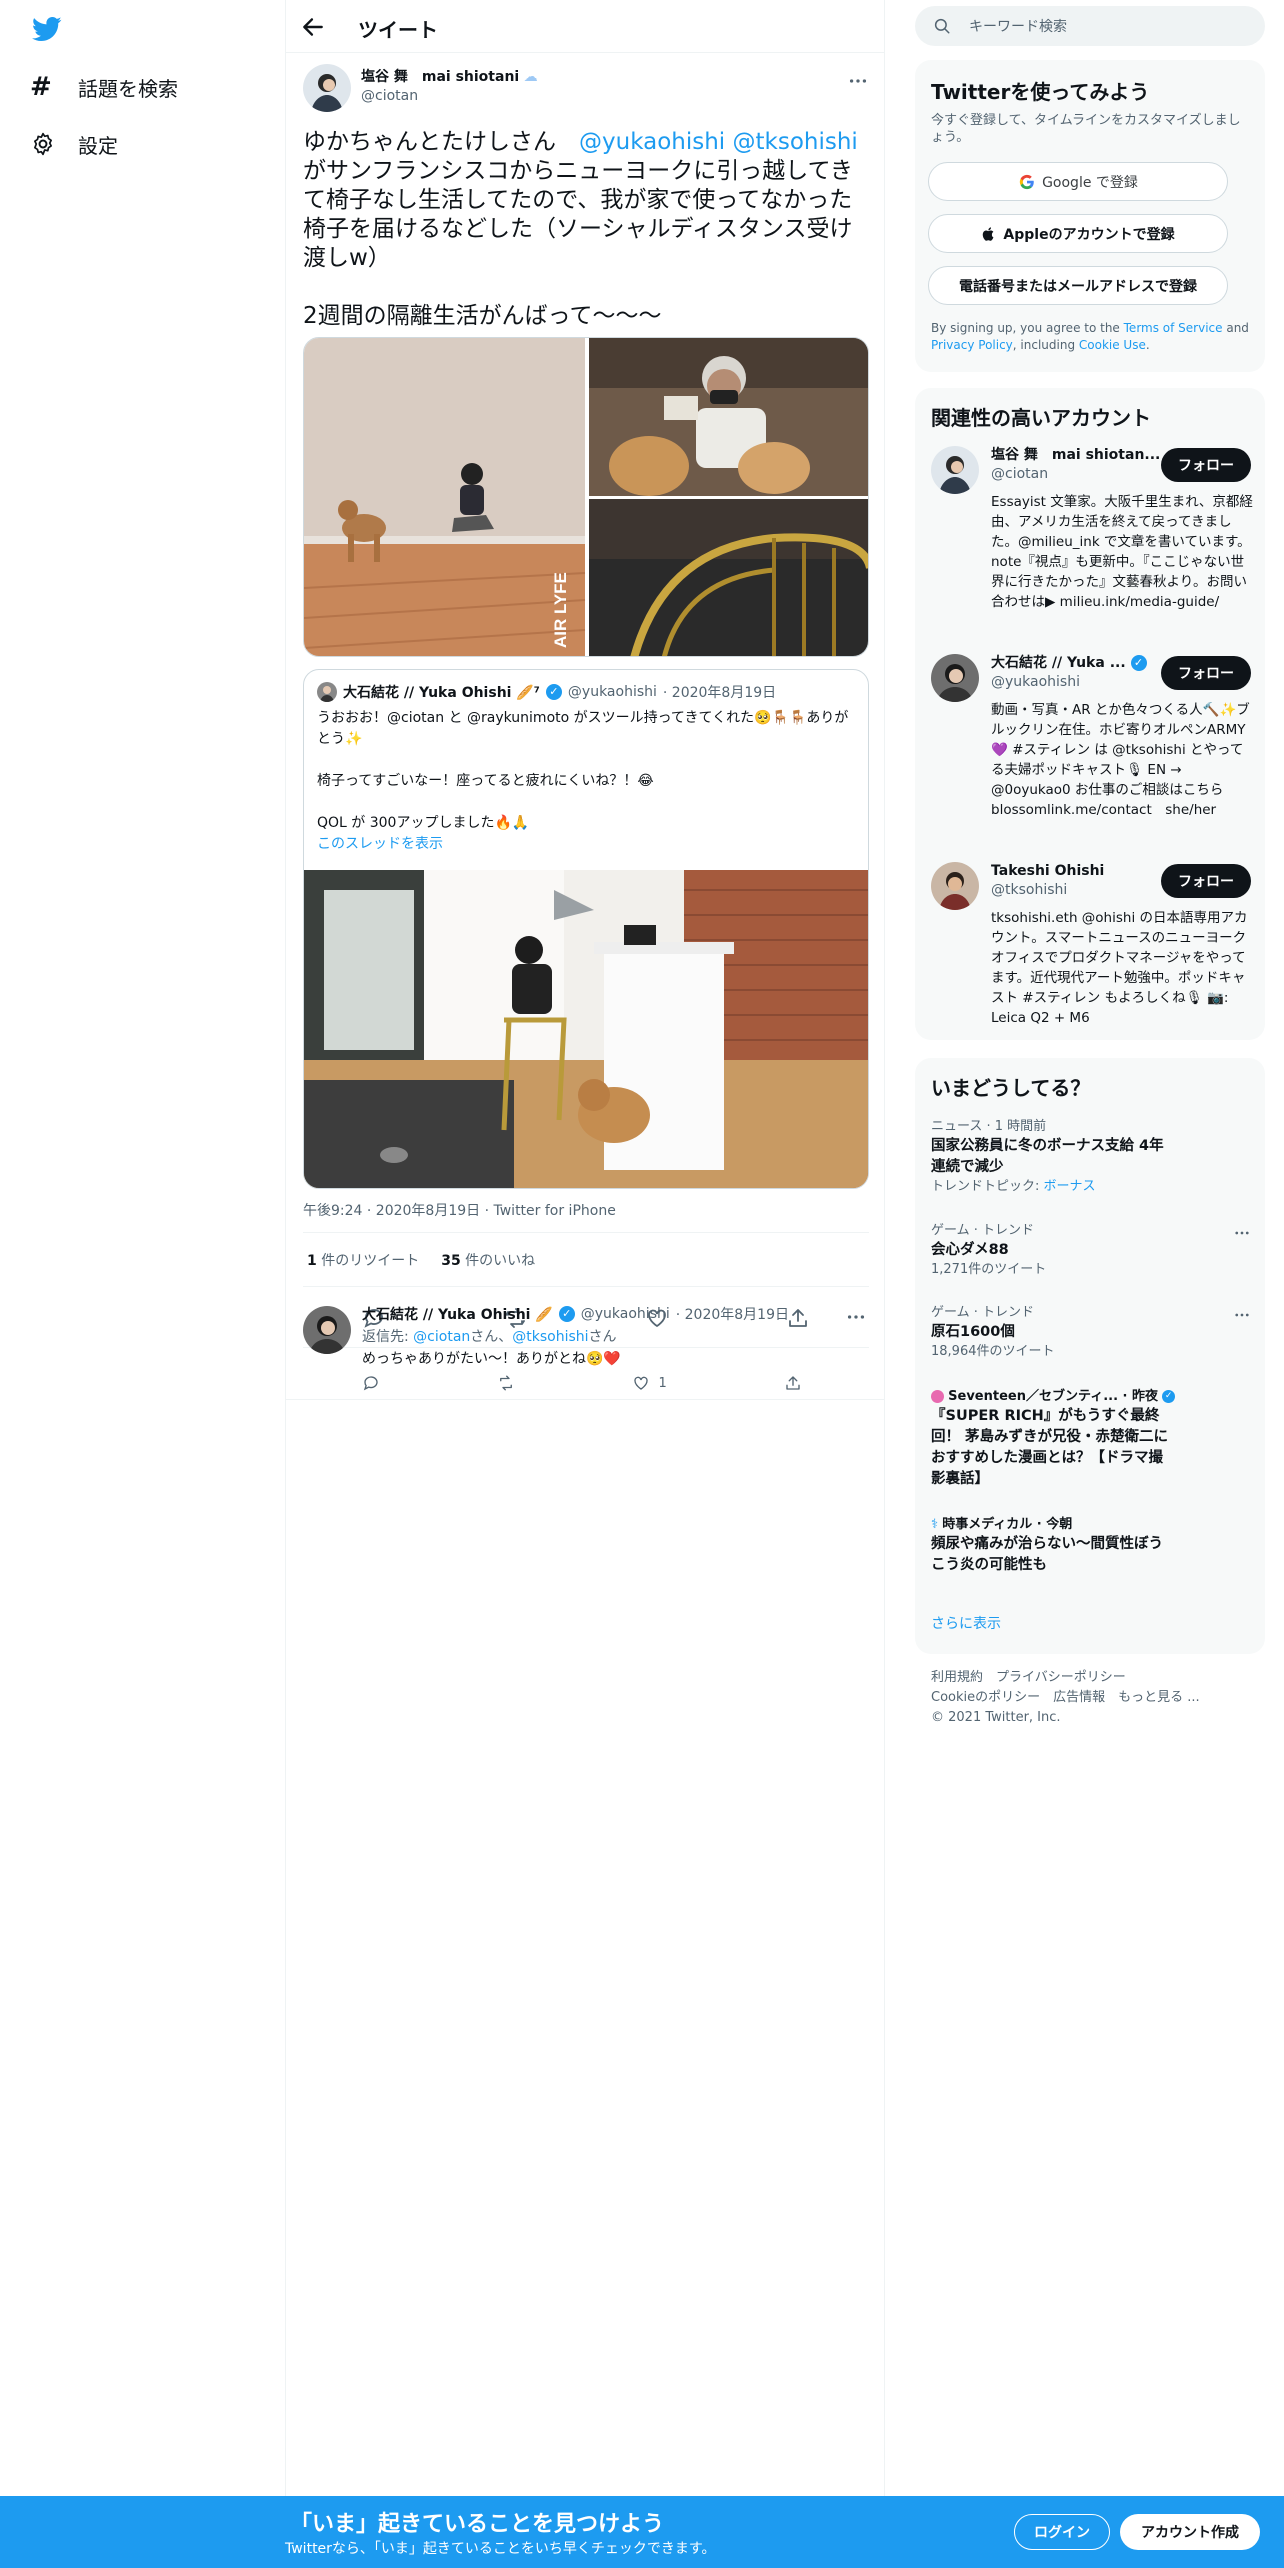 This screenshot has height=2568, width=1284. Describe the element at coordinates (1086, 129) in the screenshot. I see `signup-subtitle: 今すぐ登録して、タイムラインをカスタマイズしましょう。` at that location.